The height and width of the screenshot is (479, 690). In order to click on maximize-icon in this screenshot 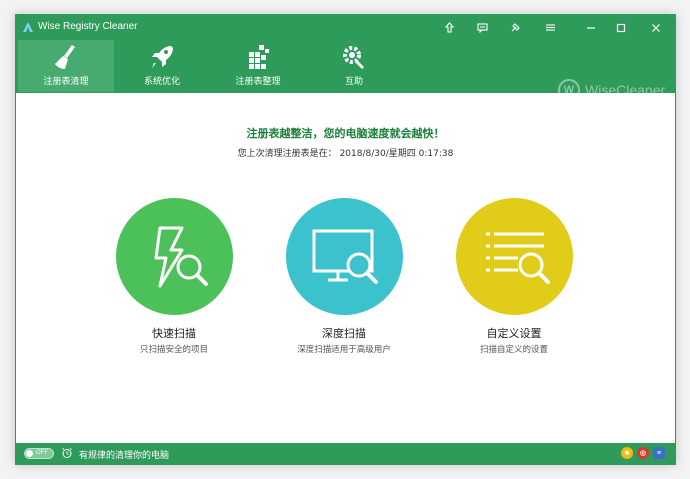, I will do `click(621, 27)`.